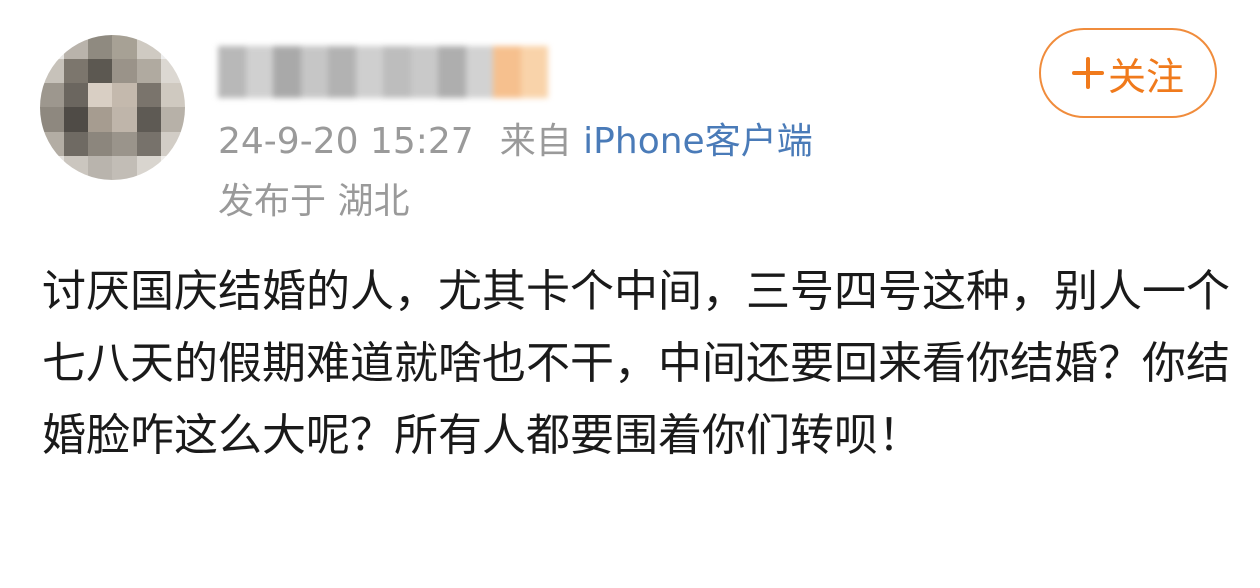  Describe the element at coordinates (1087, 73) in the screenshot. I see `plus-icon` at that location.